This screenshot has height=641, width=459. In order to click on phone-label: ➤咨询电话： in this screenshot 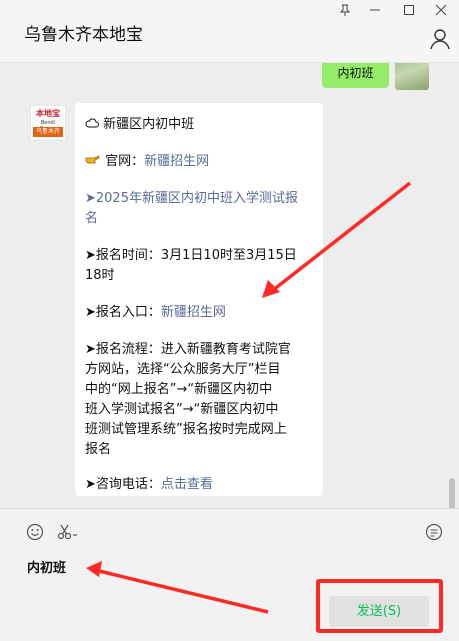, I will do `click(123, 484)`.